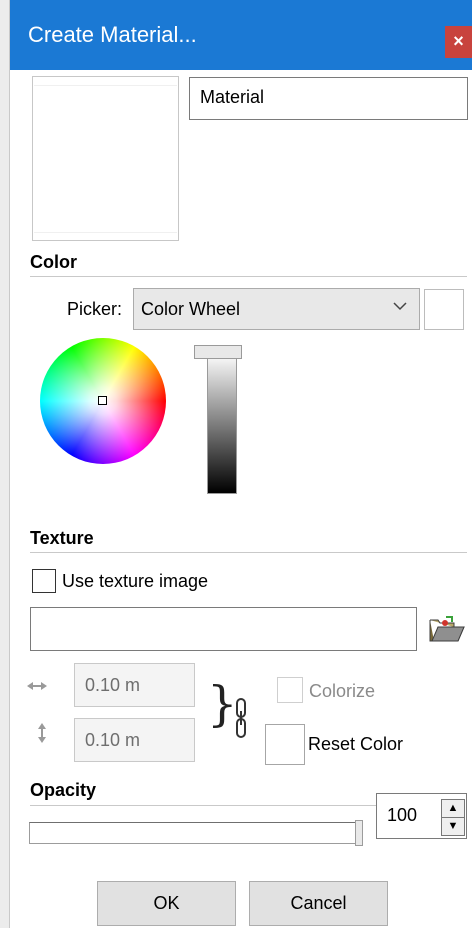 This screenshot has width=472, height=928. I want to click on ok-button: OK, so click(166, 903).